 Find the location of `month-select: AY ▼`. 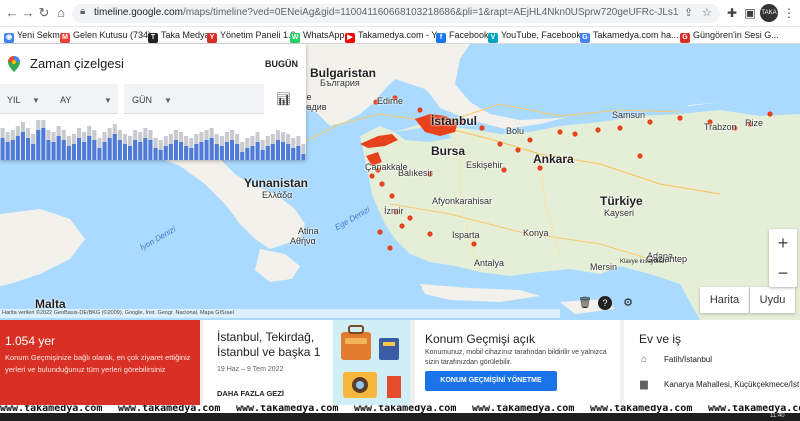

month-select: AY ▼ is located at coordinates (86, 99).